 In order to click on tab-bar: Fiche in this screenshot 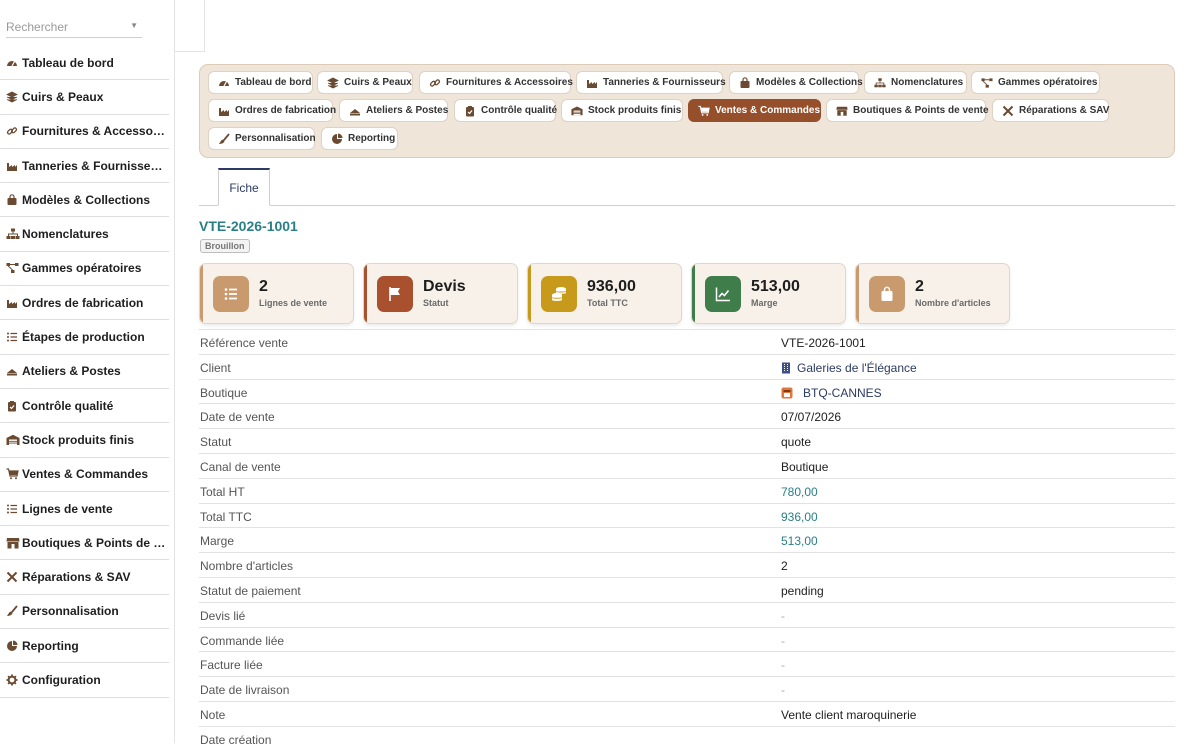, I will do `click(687, 187)`.